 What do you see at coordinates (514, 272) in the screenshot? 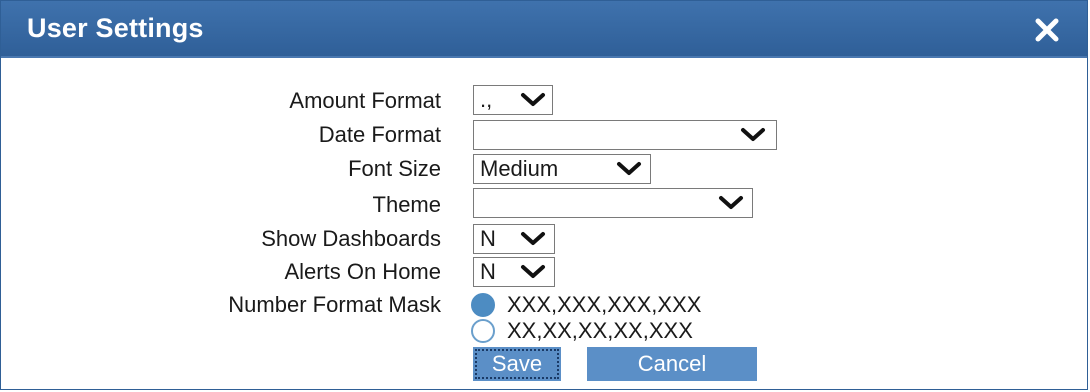
I see `alerts-on-home-select: N` at bounding box center [514, 272].